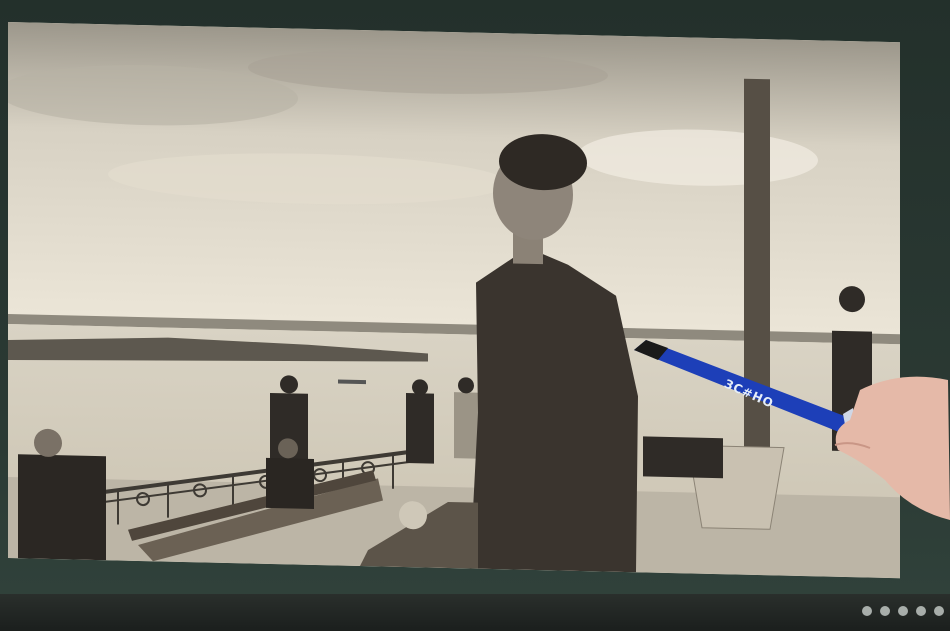  What do you see at coordinates (892, 448) in the screenshot?
I see `hand` at bounding box center [892, 448].